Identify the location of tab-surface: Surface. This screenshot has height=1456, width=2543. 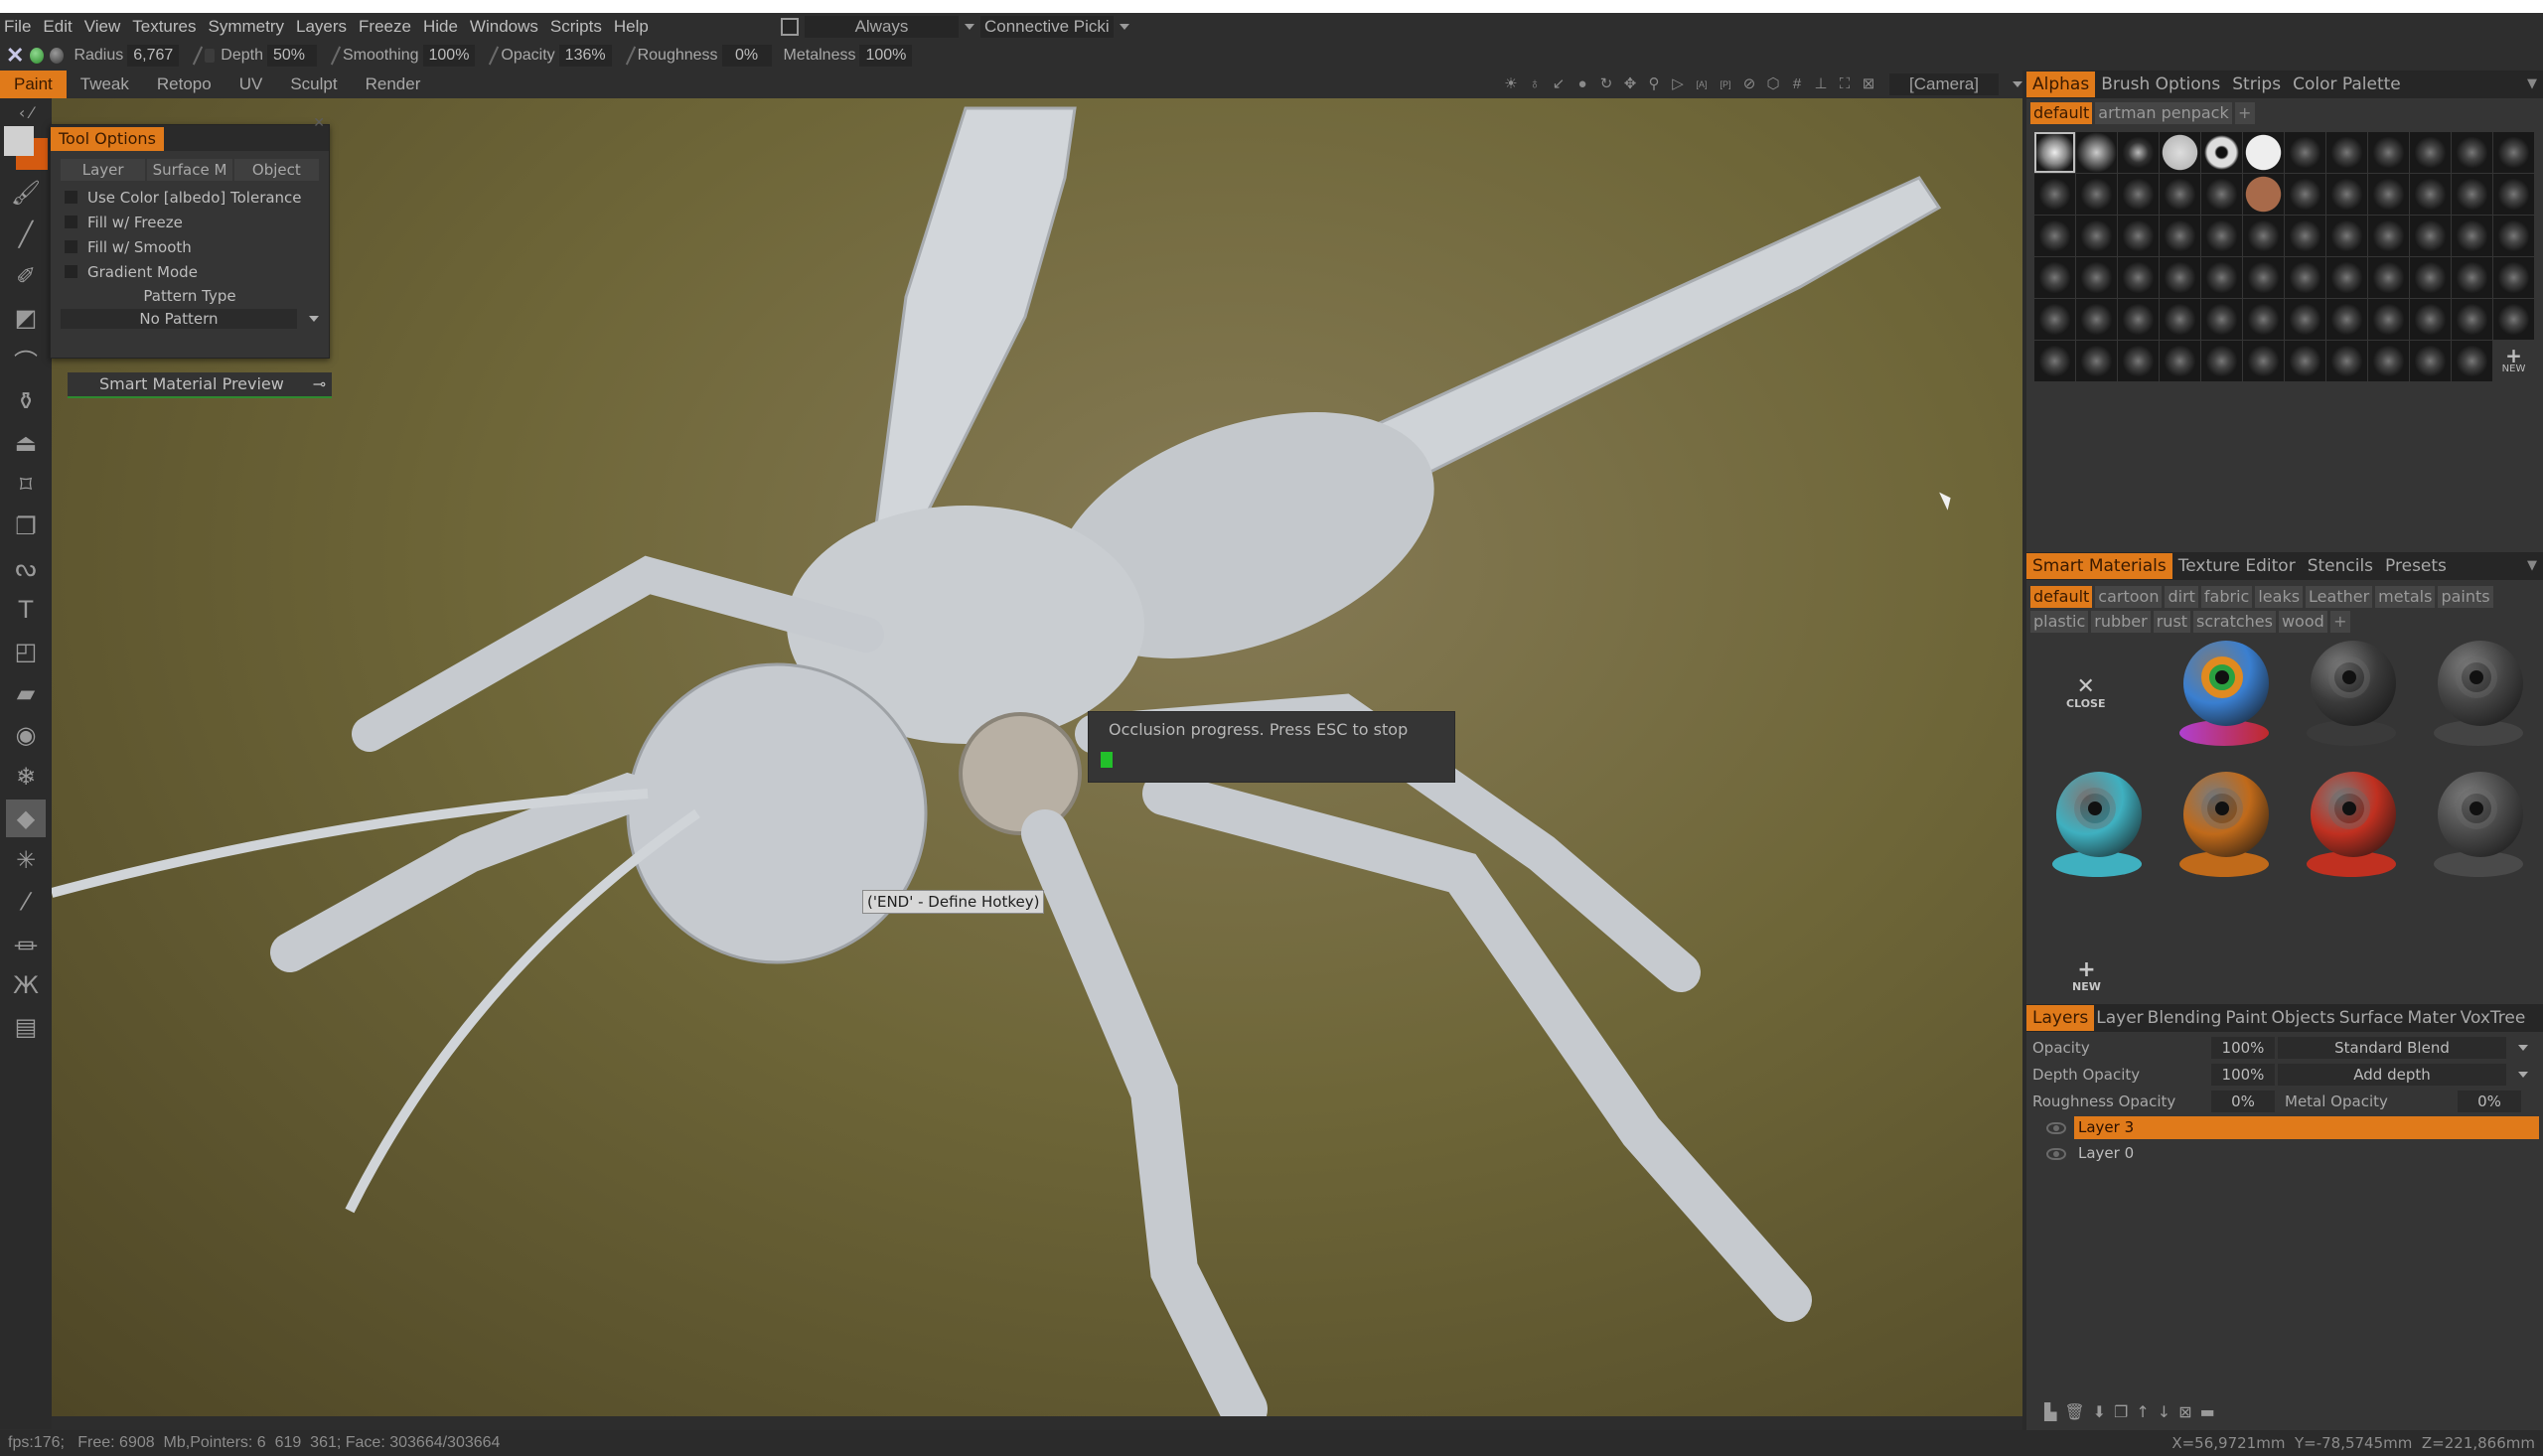
(2371, 1018).